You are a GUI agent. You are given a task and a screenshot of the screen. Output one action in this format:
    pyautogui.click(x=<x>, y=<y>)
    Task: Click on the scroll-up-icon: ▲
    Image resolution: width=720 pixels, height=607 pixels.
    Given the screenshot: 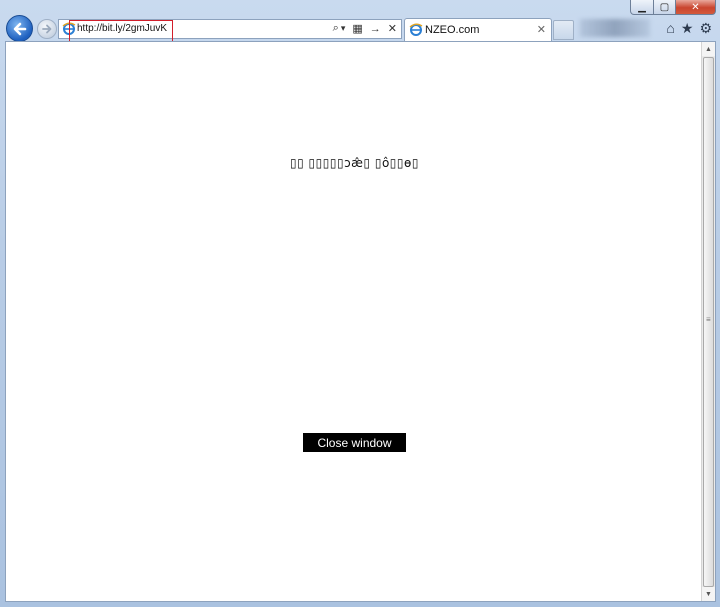 What is the action you would take?
    pyautogui.click(x=708, y=49)
    